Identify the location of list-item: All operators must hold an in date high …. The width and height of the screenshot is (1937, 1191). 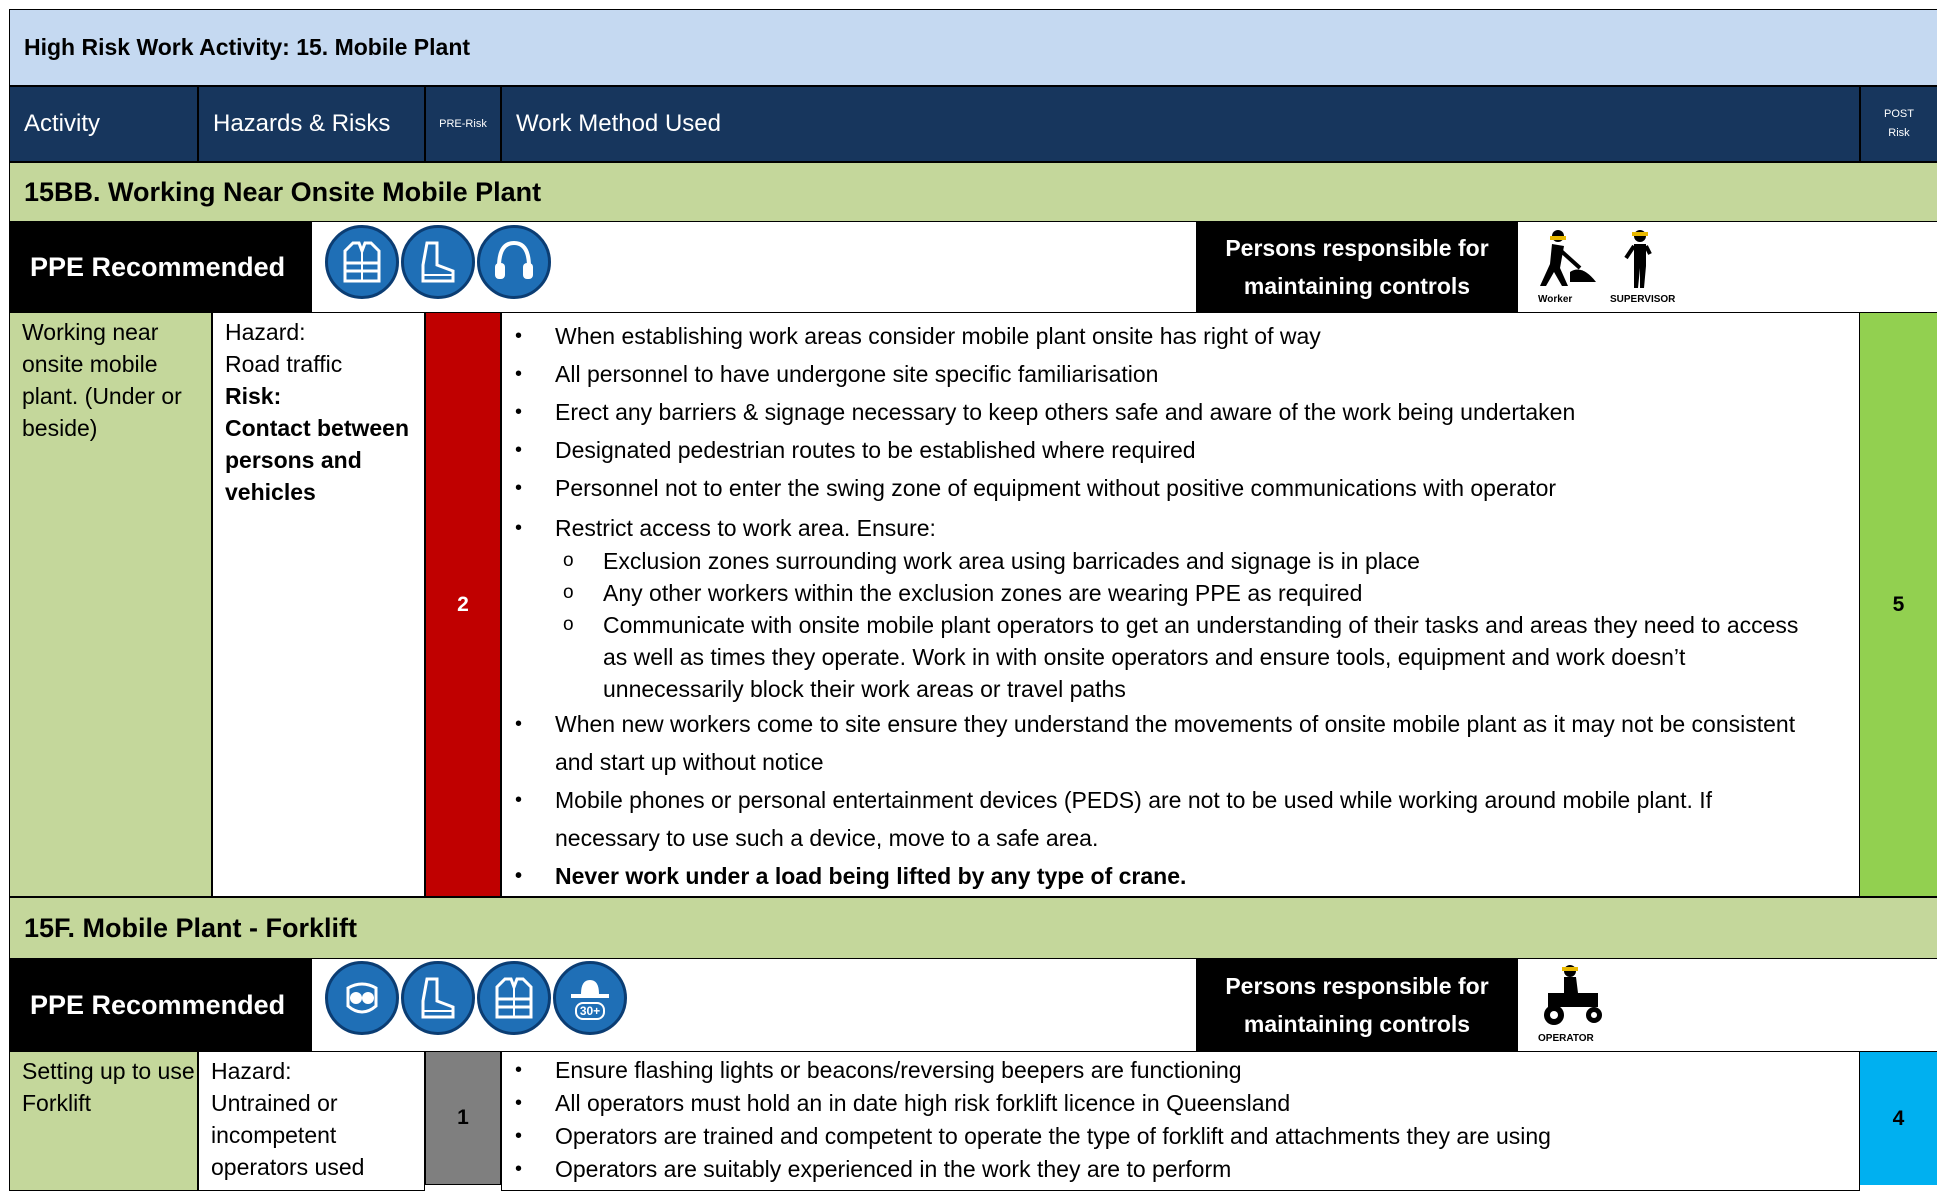
(1180, 1103).